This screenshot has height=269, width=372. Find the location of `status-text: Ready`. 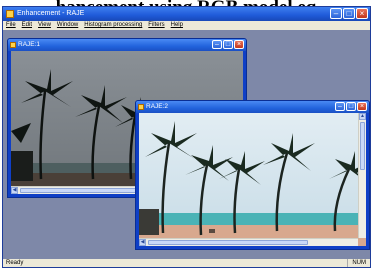

status-text: Ready is located at coordinates (15, 263).